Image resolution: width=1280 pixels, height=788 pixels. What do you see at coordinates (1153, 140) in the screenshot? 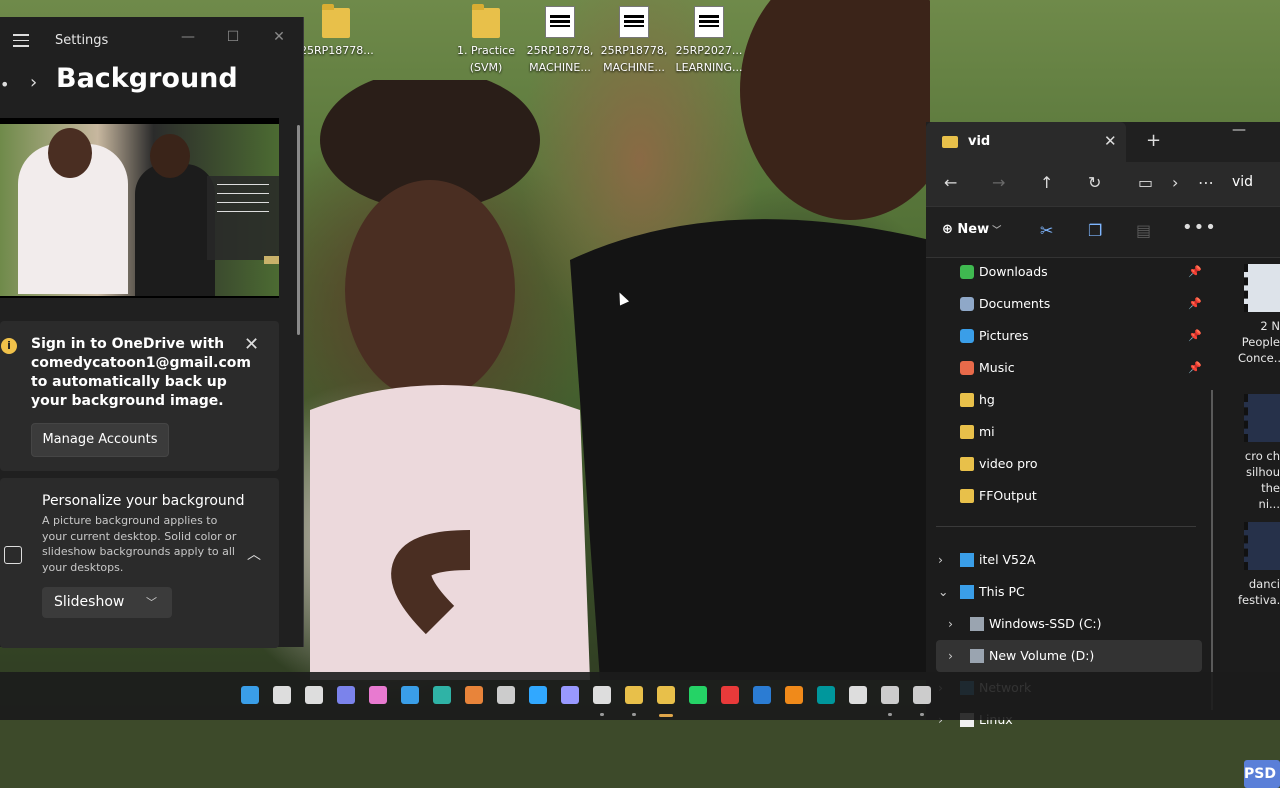
I see `new-tab-button: +` at bounding box center [1153, 140].